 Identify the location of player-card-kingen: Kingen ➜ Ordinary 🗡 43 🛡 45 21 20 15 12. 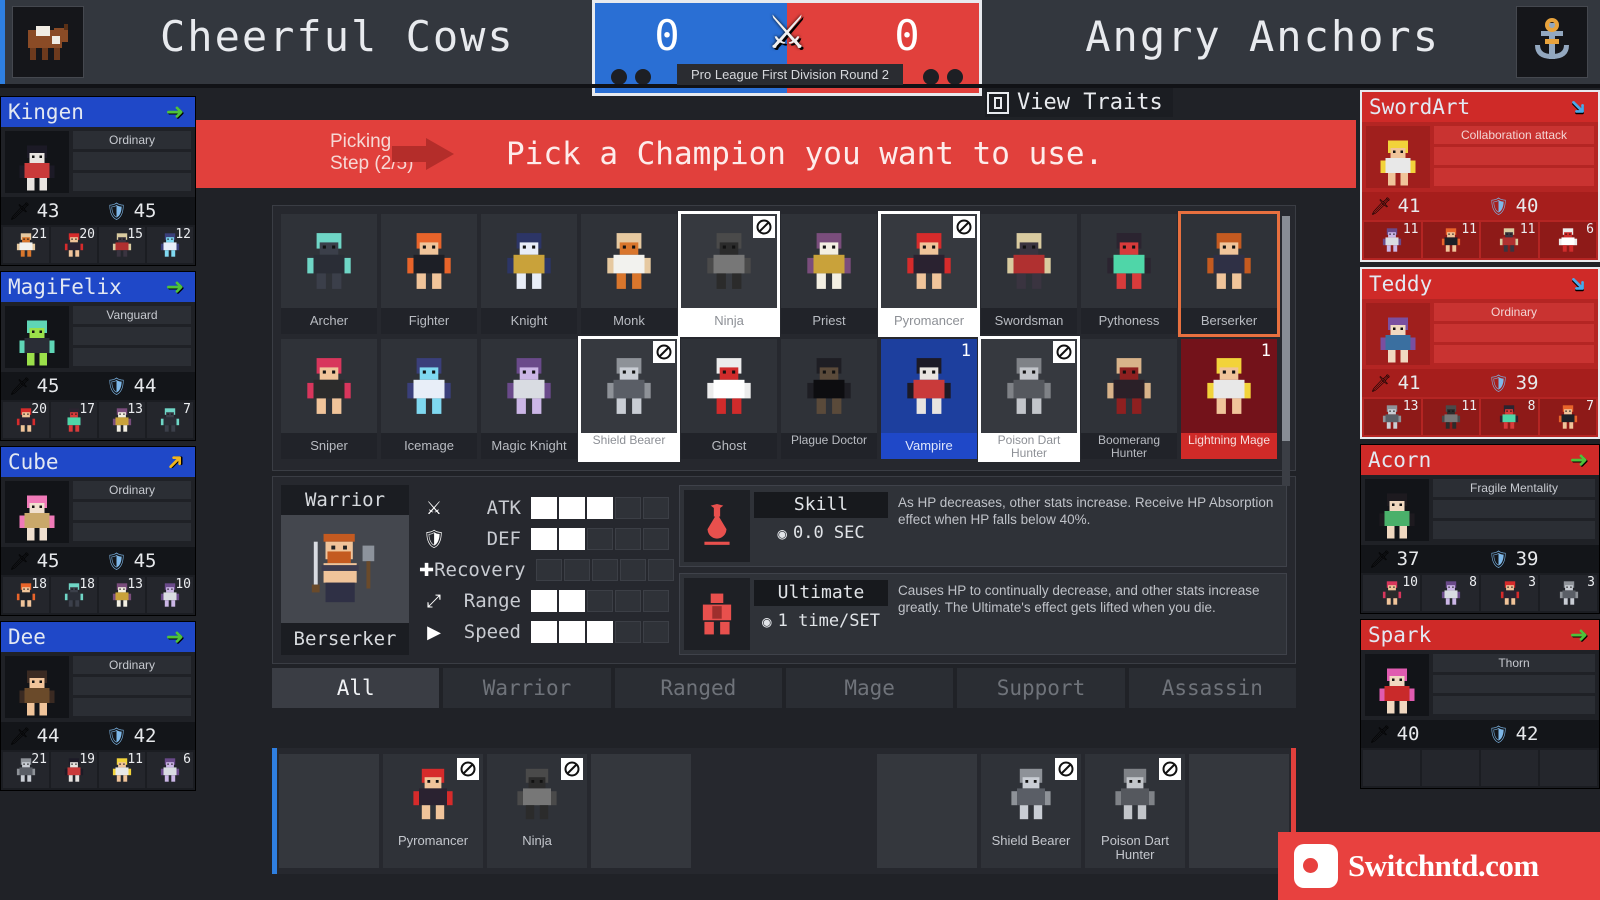
(98, 181).